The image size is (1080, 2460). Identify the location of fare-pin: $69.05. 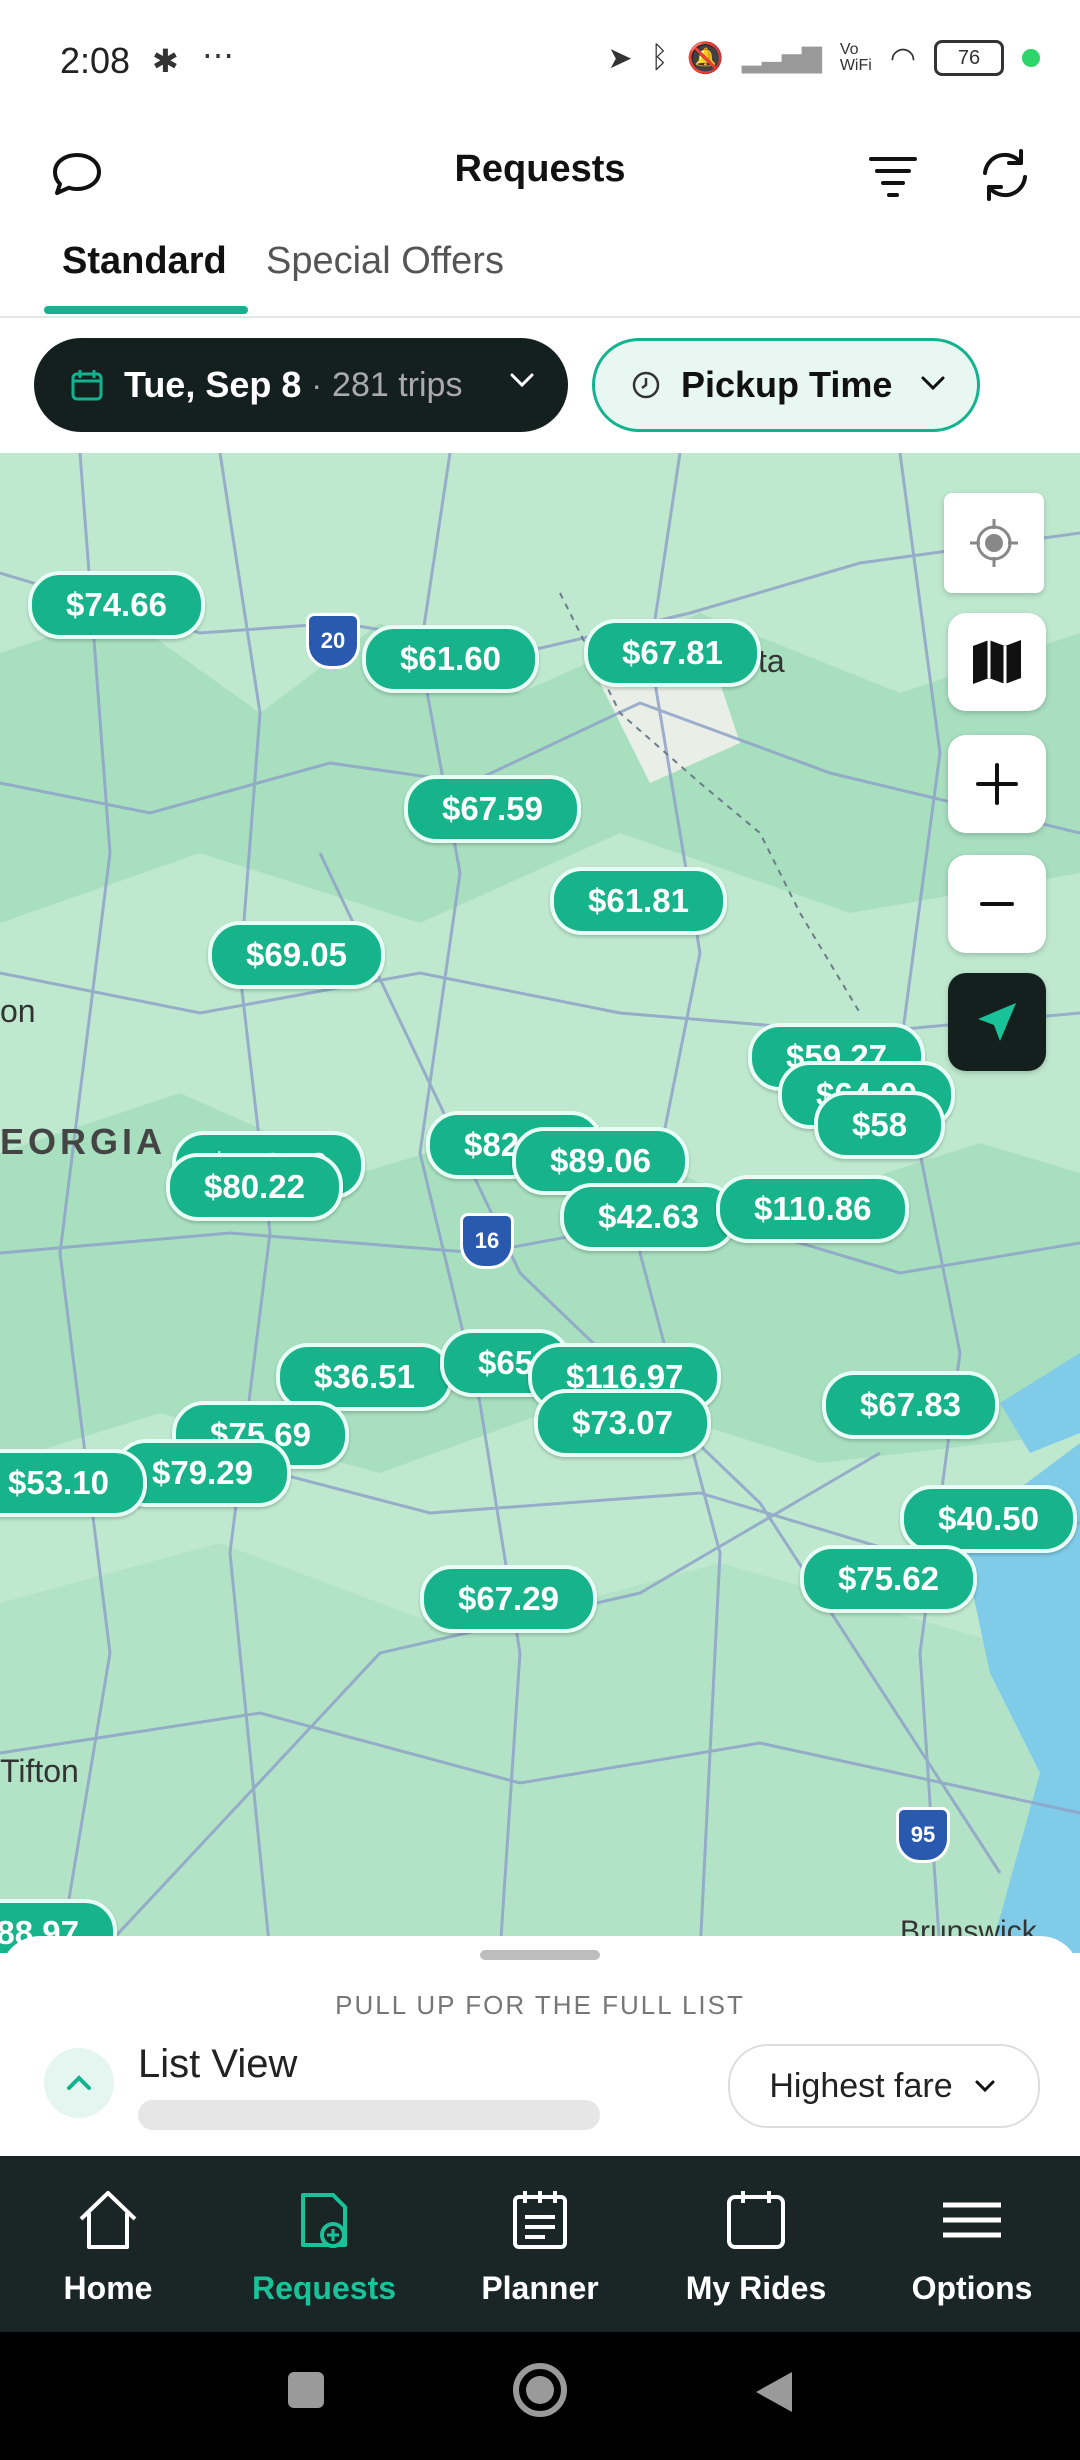
(296, 955).